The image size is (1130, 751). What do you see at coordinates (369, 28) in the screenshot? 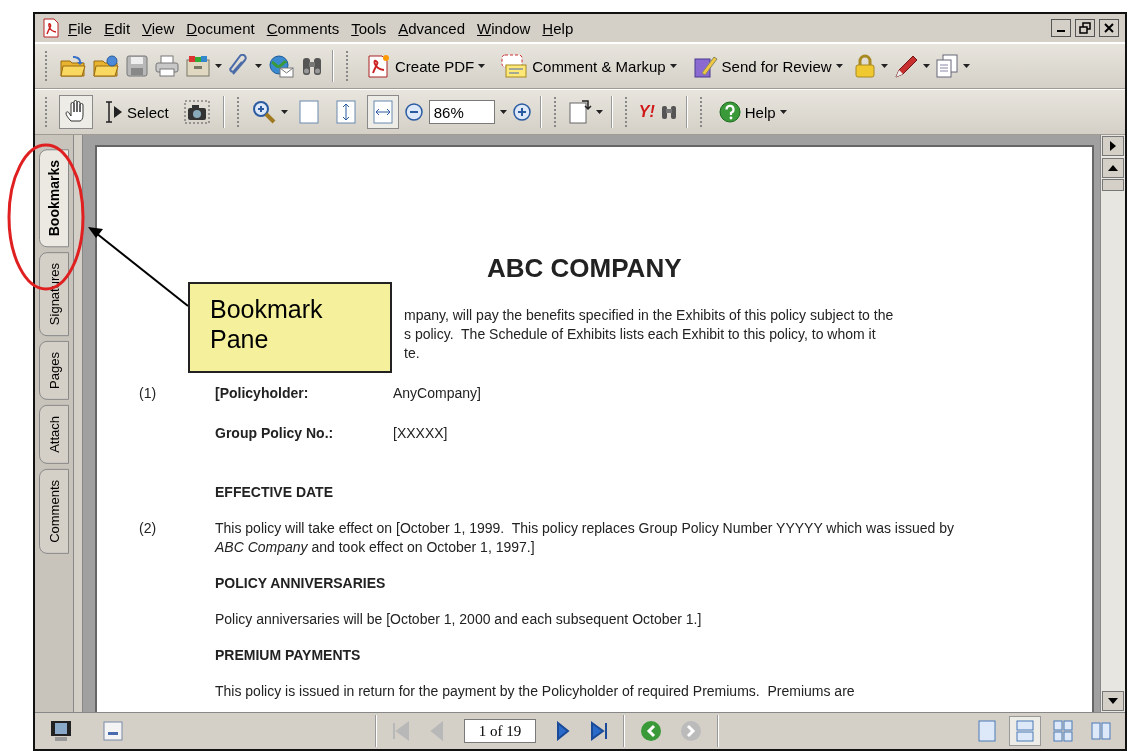
I see `menu-item: Tools` at bounding box center [369, 28].